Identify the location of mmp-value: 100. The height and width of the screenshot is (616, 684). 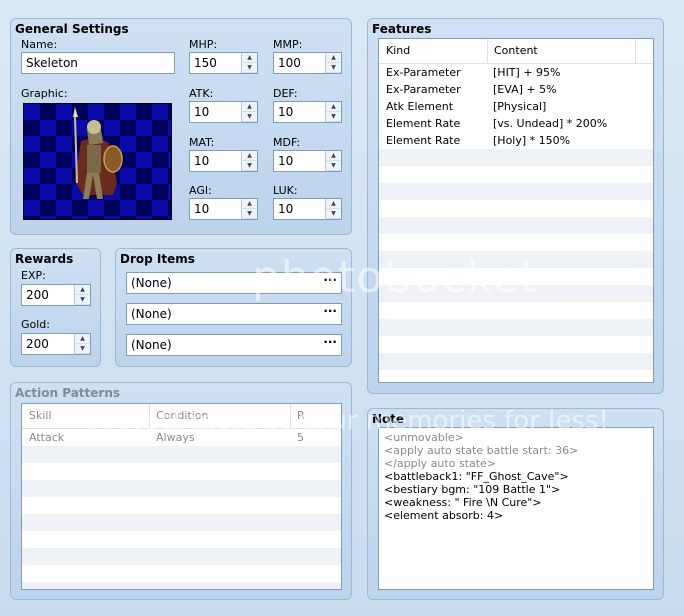
(289, 63).